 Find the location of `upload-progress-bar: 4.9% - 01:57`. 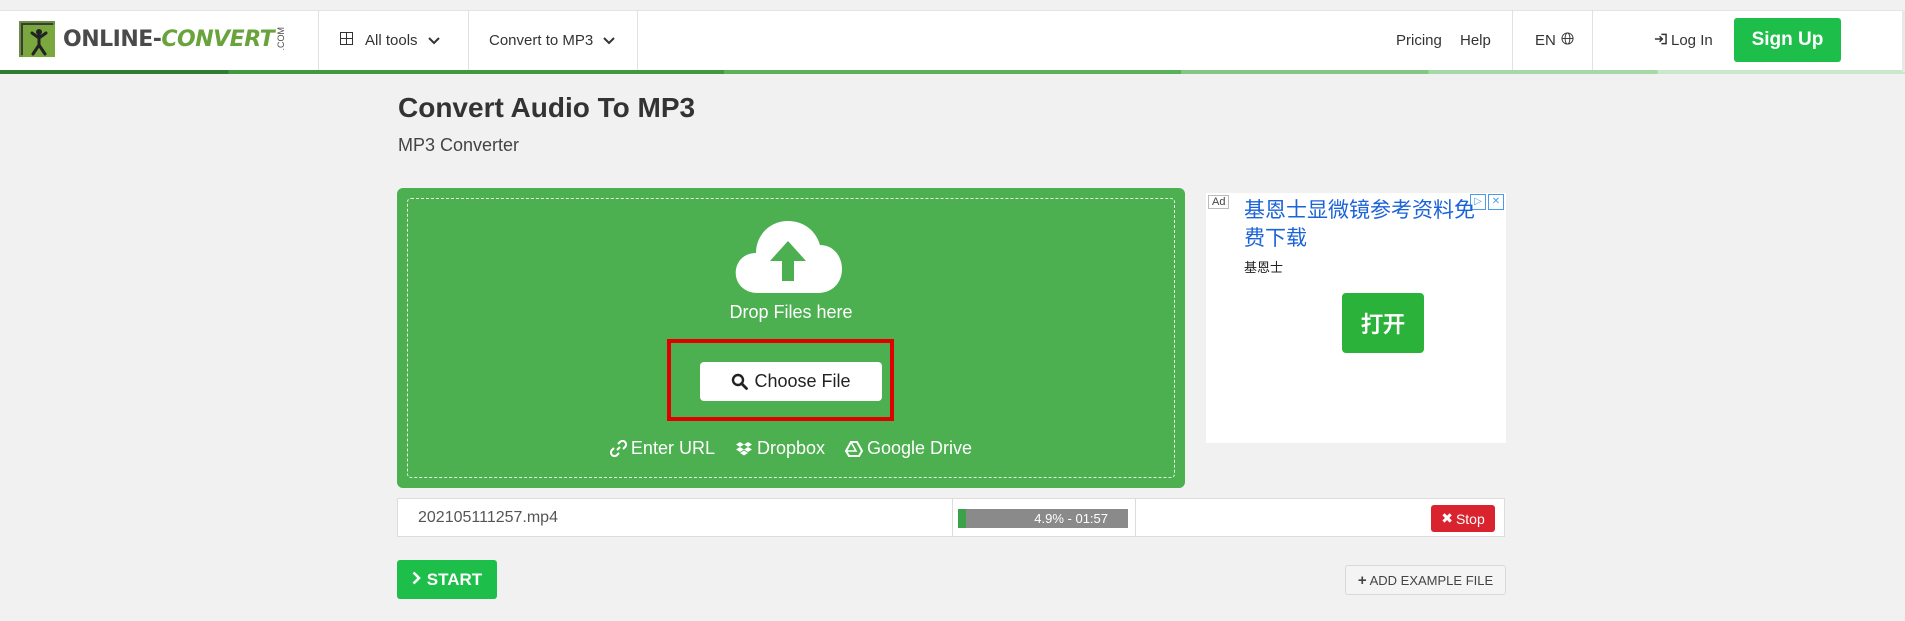

upload-progress-bar: 4.9% - 01:57 is located at coordinates (1043, 518).